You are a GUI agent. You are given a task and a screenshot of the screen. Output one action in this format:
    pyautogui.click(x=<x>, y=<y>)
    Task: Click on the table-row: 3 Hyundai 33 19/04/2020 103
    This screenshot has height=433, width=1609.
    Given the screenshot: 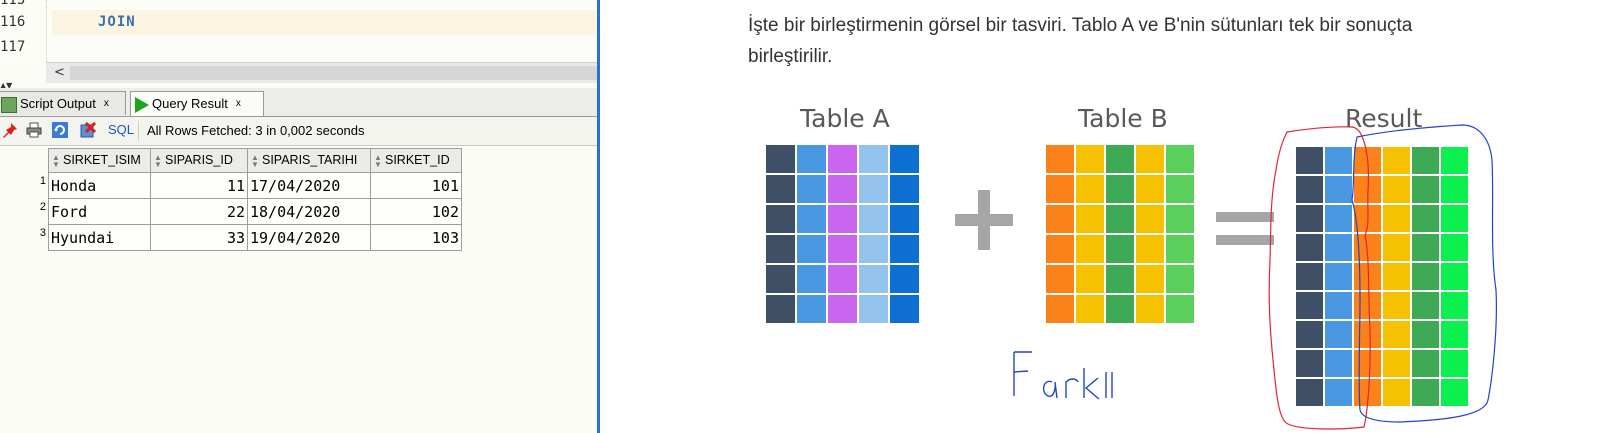 What is the action you would take?
    pyautogui.click(x=231, y=237)
    